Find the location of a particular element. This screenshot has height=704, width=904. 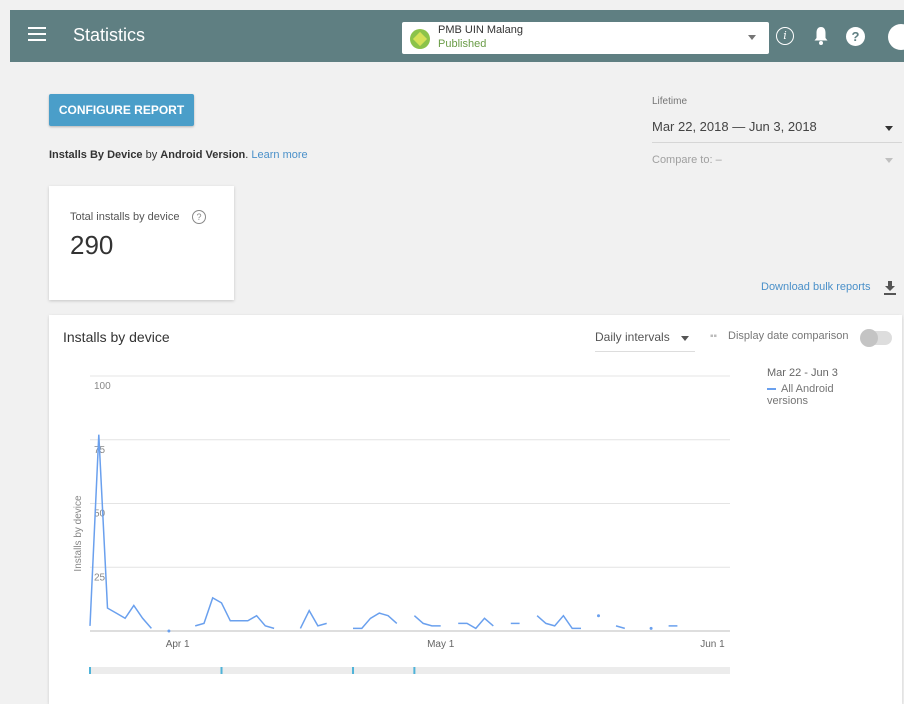

app-name: PMB UIN Malang is located at coordinates (480, 30).